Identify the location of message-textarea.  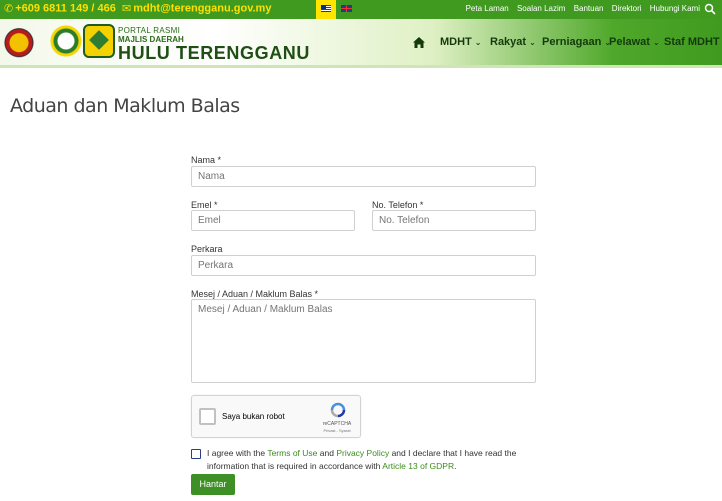
(363, 341).